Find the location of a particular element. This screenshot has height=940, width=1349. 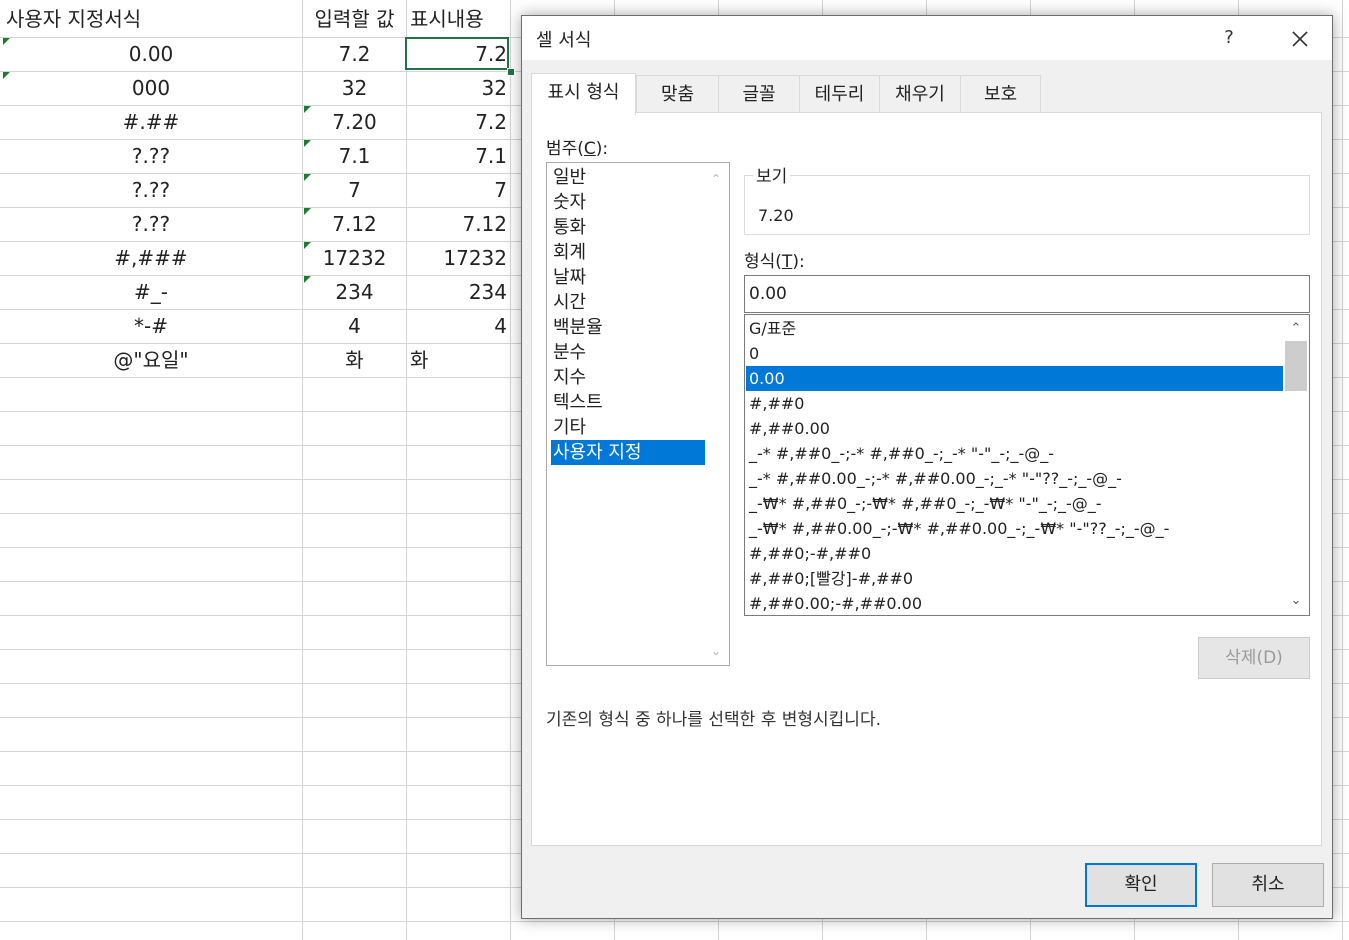

cell-format: @"요일" is located at coordinates (151, 360).